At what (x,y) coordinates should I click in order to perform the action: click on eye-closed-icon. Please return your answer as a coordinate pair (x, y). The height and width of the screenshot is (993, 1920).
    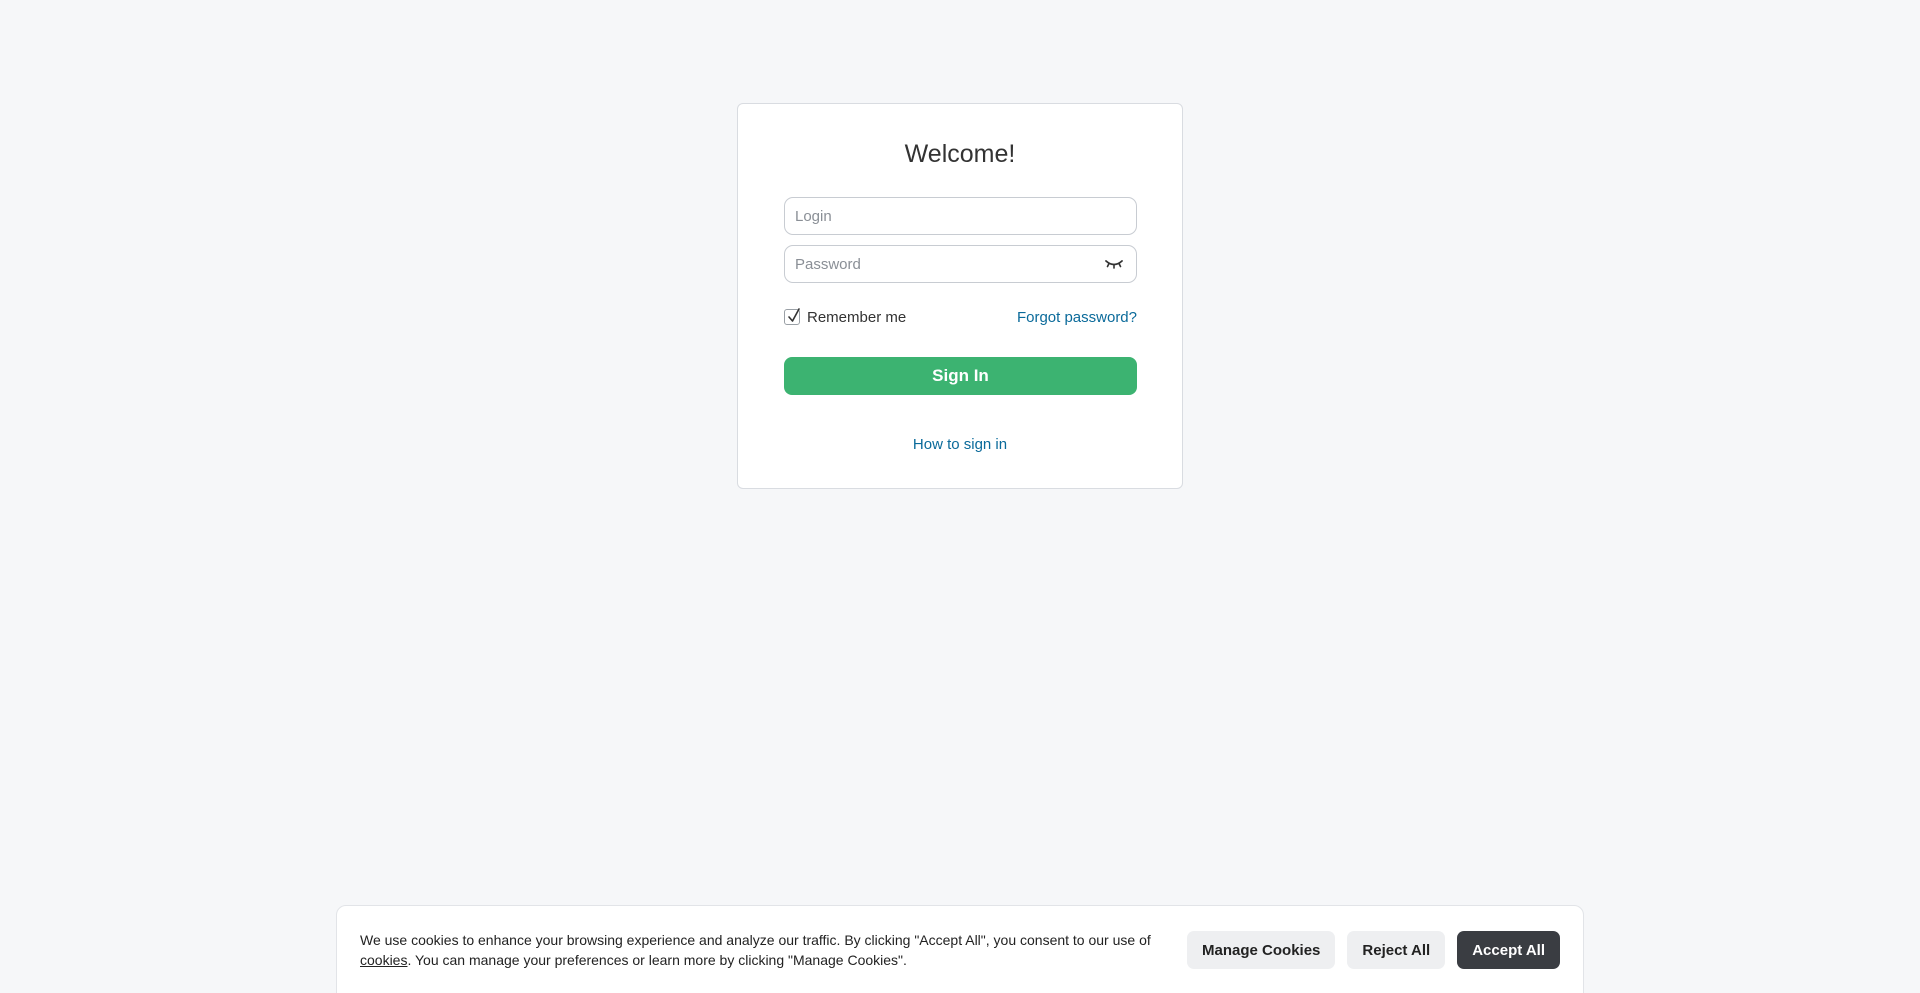
    Looking at the image, I should click on (1114, 264).